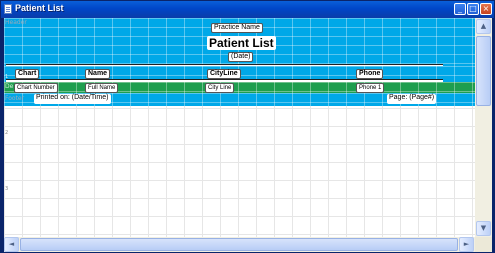 The height and width of the screenshot is (253, 495). What do you see at coordinates (486, 9) in the screenshot?
I see `close-button: ×` at bounding box center [486, 9].